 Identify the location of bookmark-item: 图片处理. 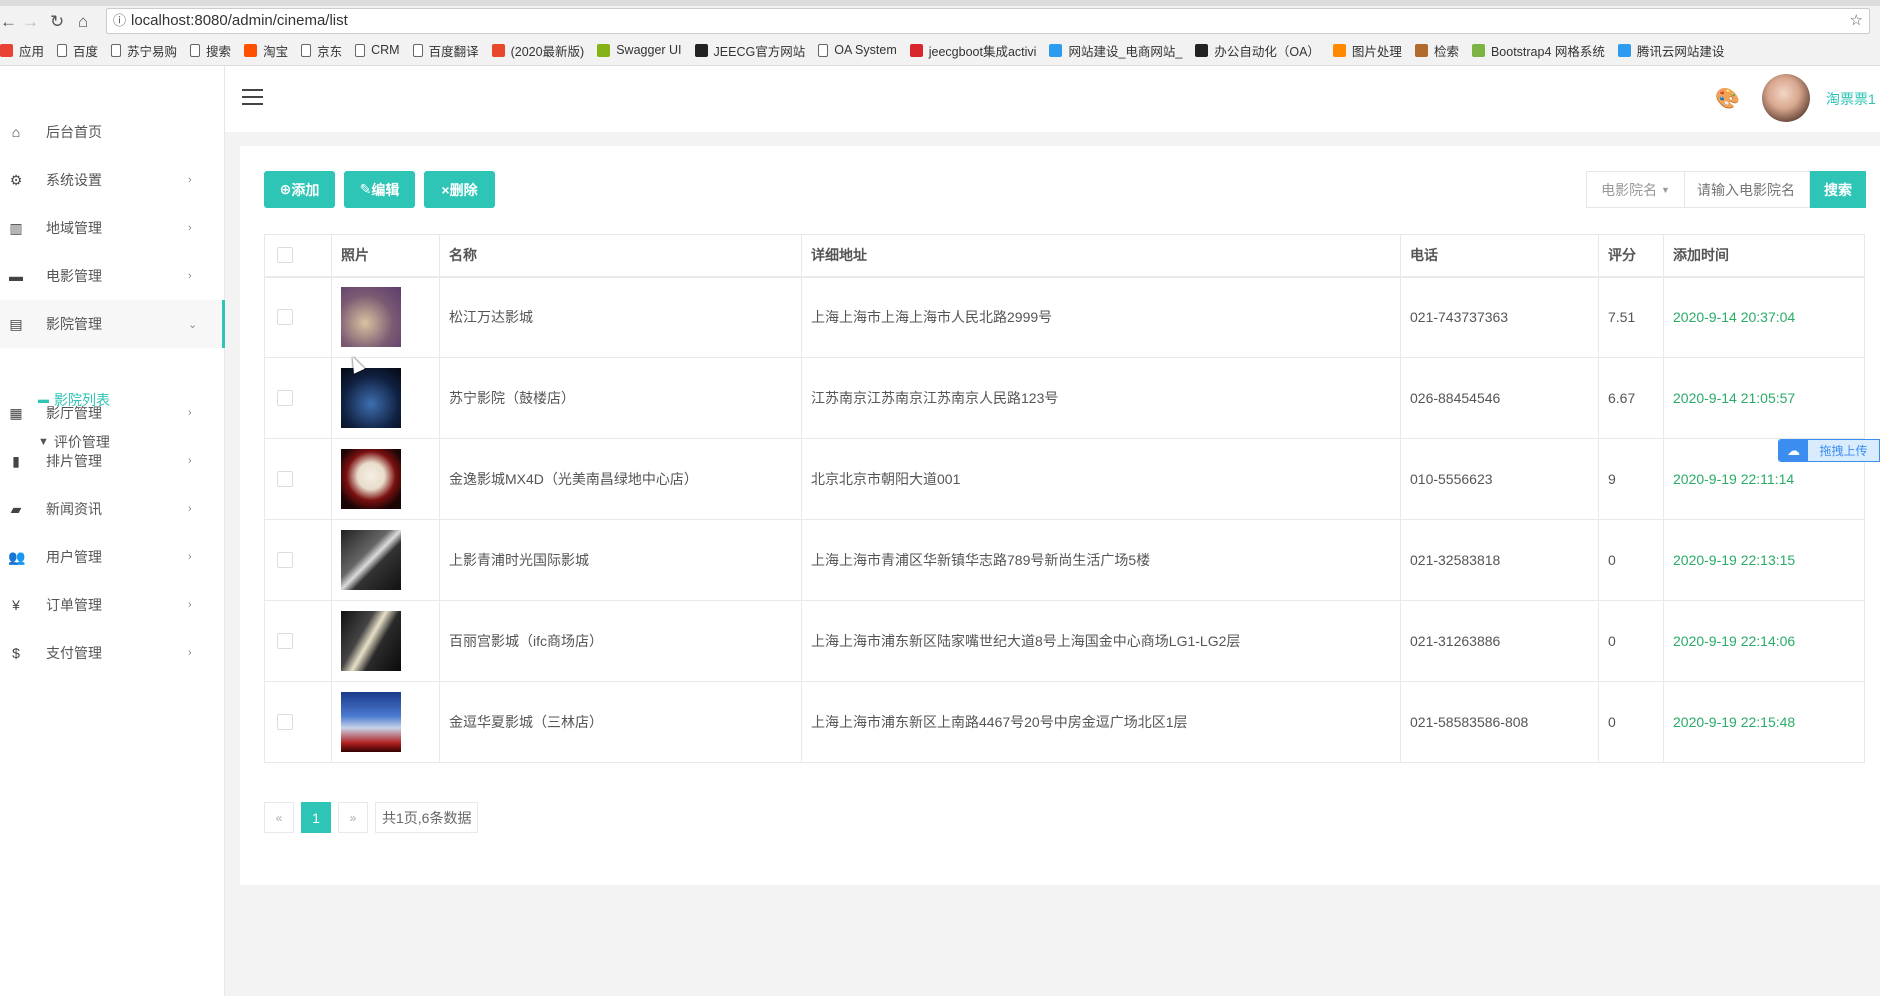
(1367, 50).